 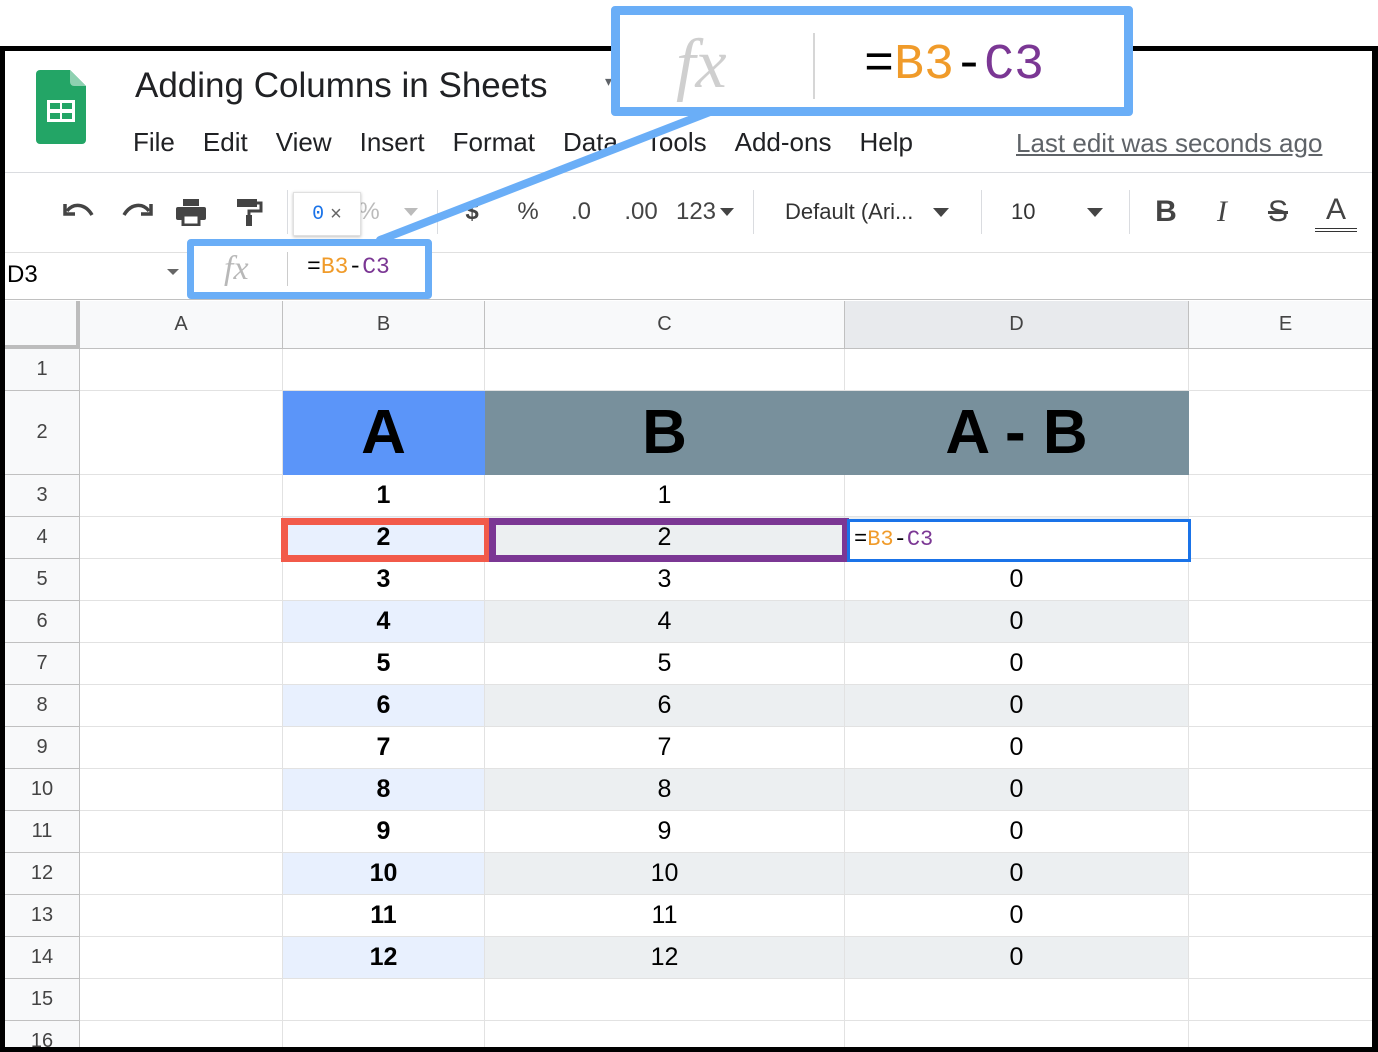 I want to click on cell-a16, so click(x=181, y=1034).